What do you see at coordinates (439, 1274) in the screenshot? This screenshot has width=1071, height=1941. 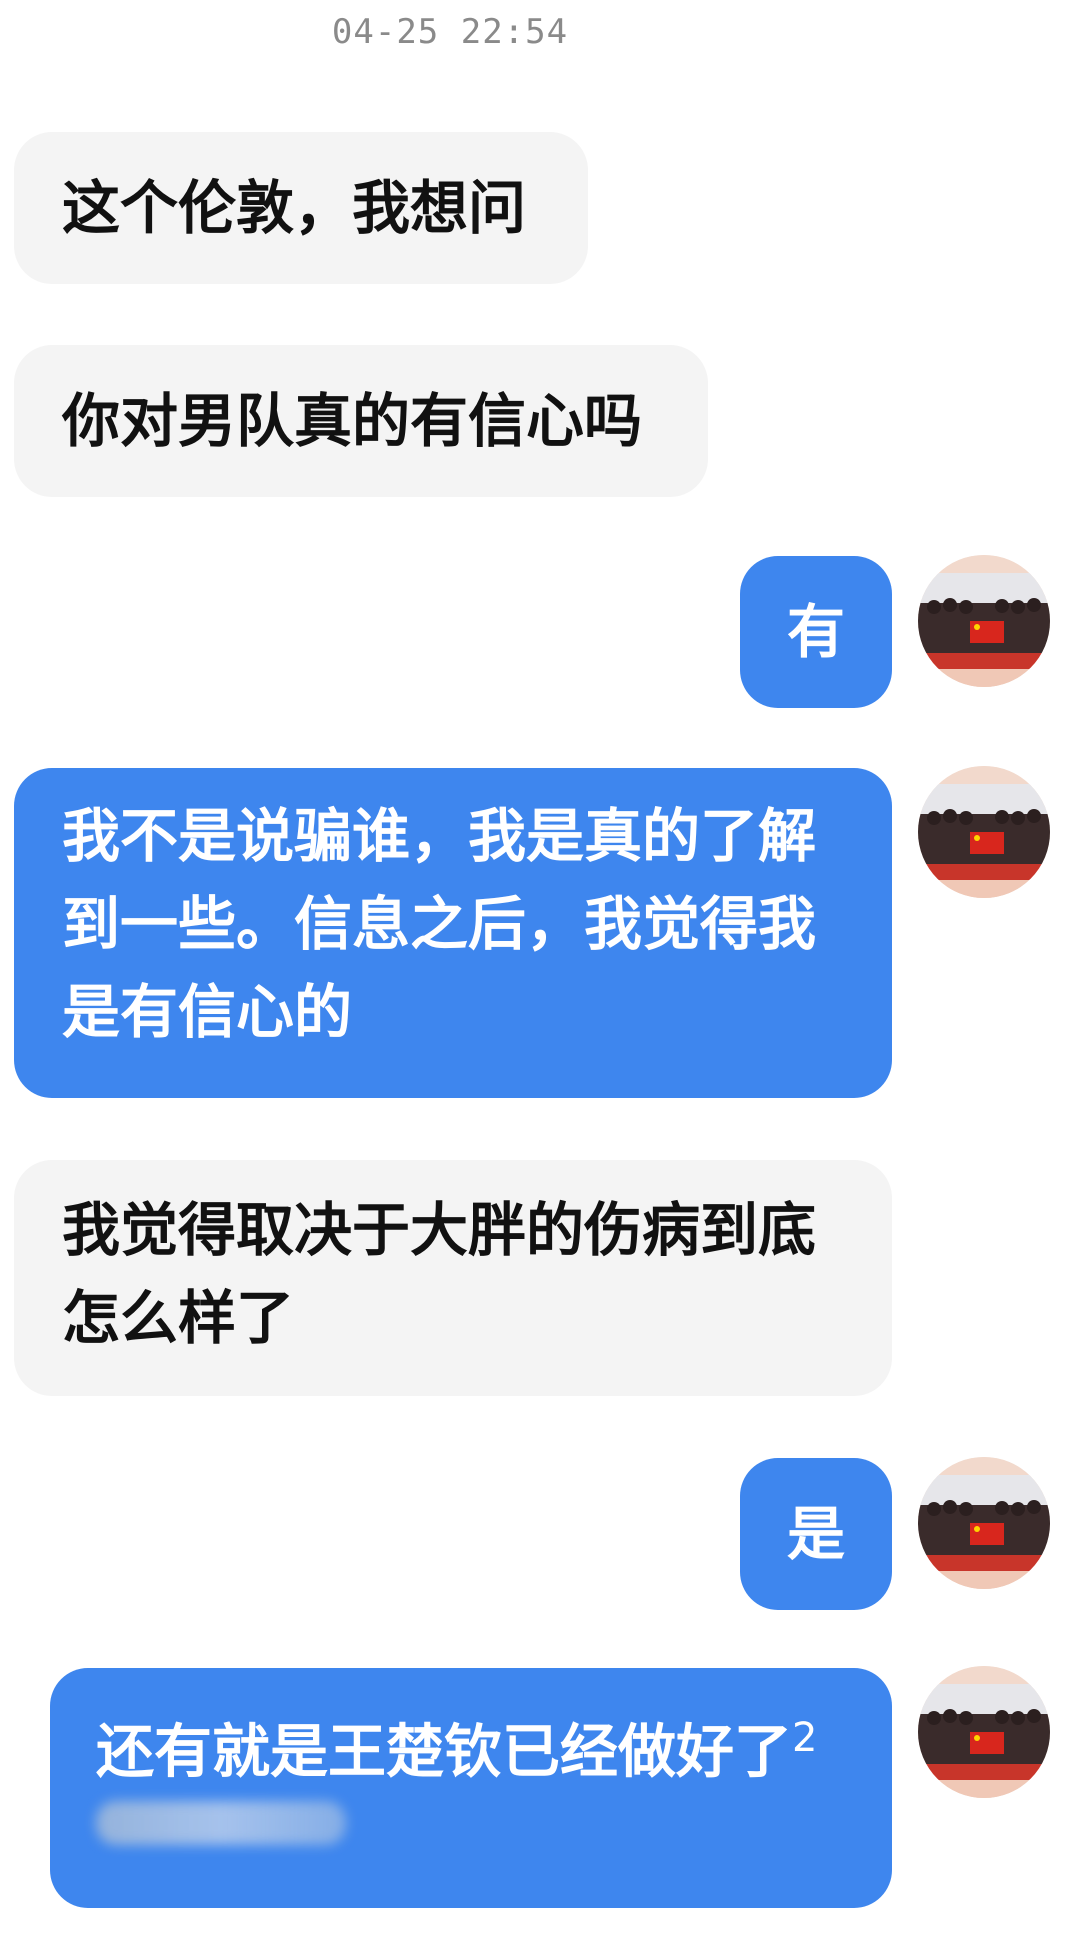 I see `message-text: 我觉得取决于大胖的伤病到底怎么样了` at bounding box center [439, 1274].